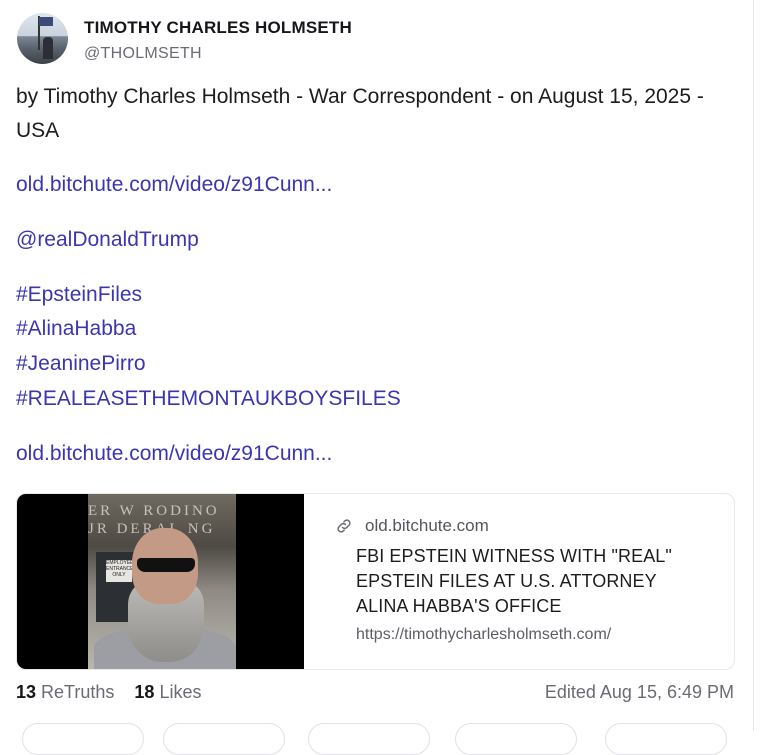  What do you see at coordinates (83, 739) in the screenshot?
I see `reply-button` at bounding box center [83, 739].